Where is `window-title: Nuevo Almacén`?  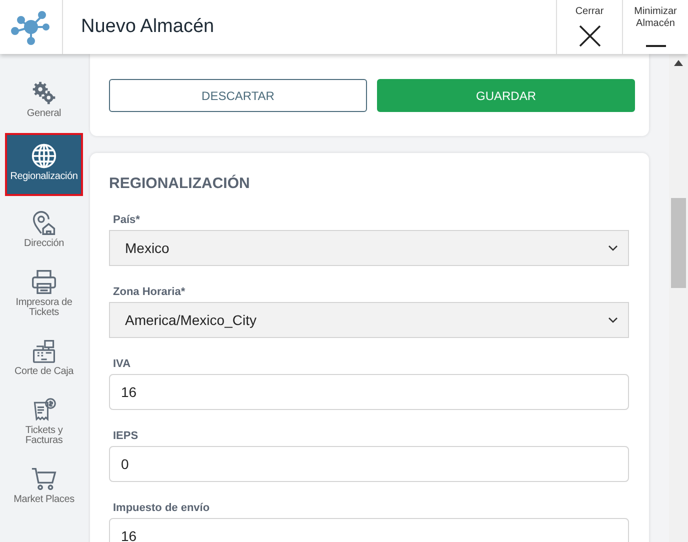 window-title: Nuevo Almacén is located at coordinates (147, 27).